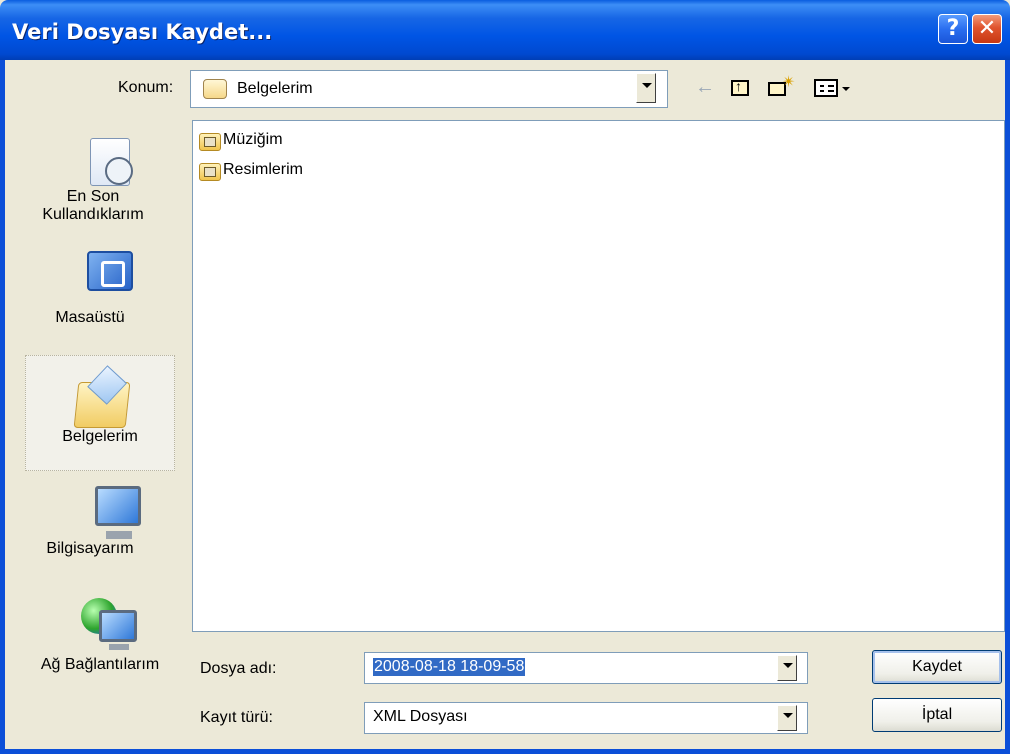  What do you see at coordinates (253, 139) in the screenshot?
I see `file-name: Müziğim` at bounding box center [253, 139].